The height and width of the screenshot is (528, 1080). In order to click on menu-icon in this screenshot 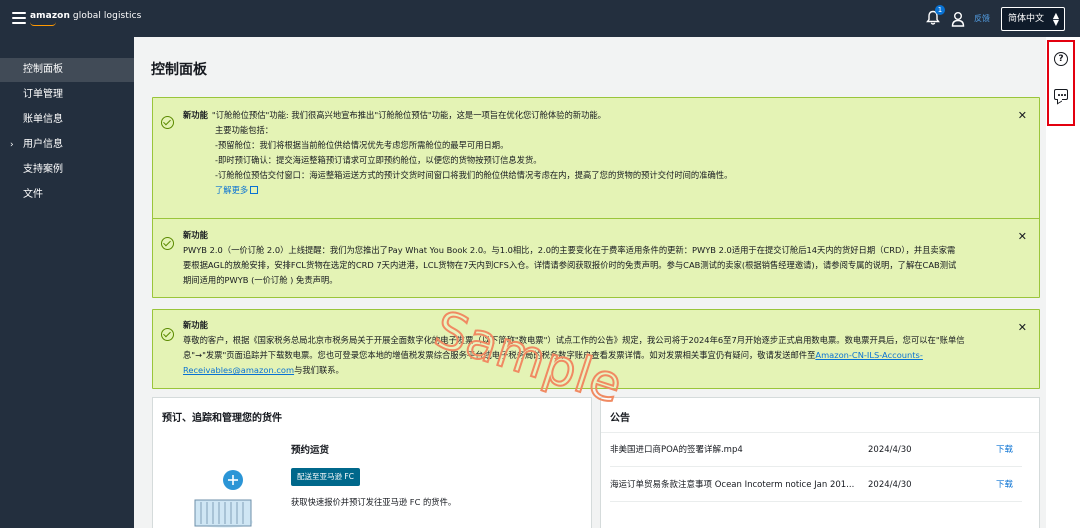, I will do `click(19, 18)`.